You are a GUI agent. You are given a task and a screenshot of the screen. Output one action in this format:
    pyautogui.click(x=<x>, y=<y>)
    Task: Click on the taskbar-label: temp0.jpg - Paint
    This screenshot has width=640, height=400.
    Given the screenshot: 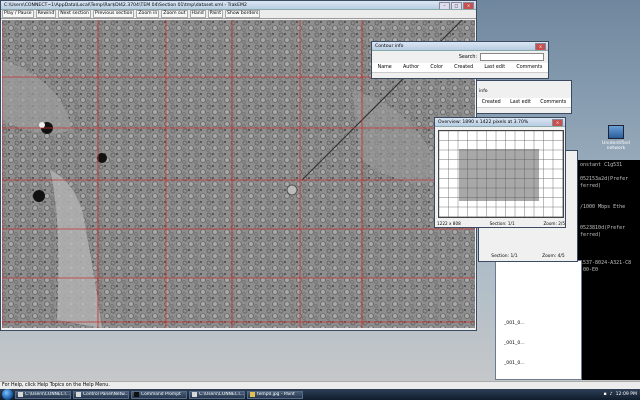 What is the action you would take?
    pyautogui.click(x=276, y=394)
    